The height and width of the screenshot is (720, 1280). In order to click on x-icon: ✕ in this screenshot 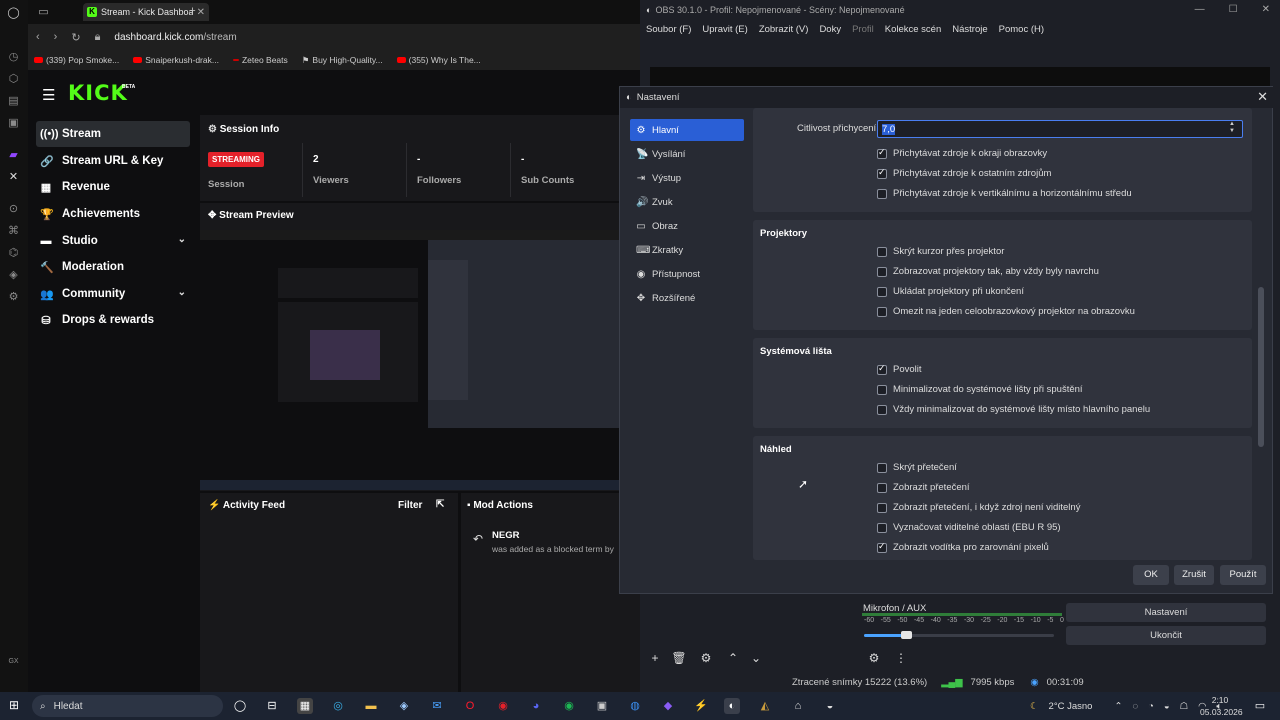, I will do `click(13, 177)`.